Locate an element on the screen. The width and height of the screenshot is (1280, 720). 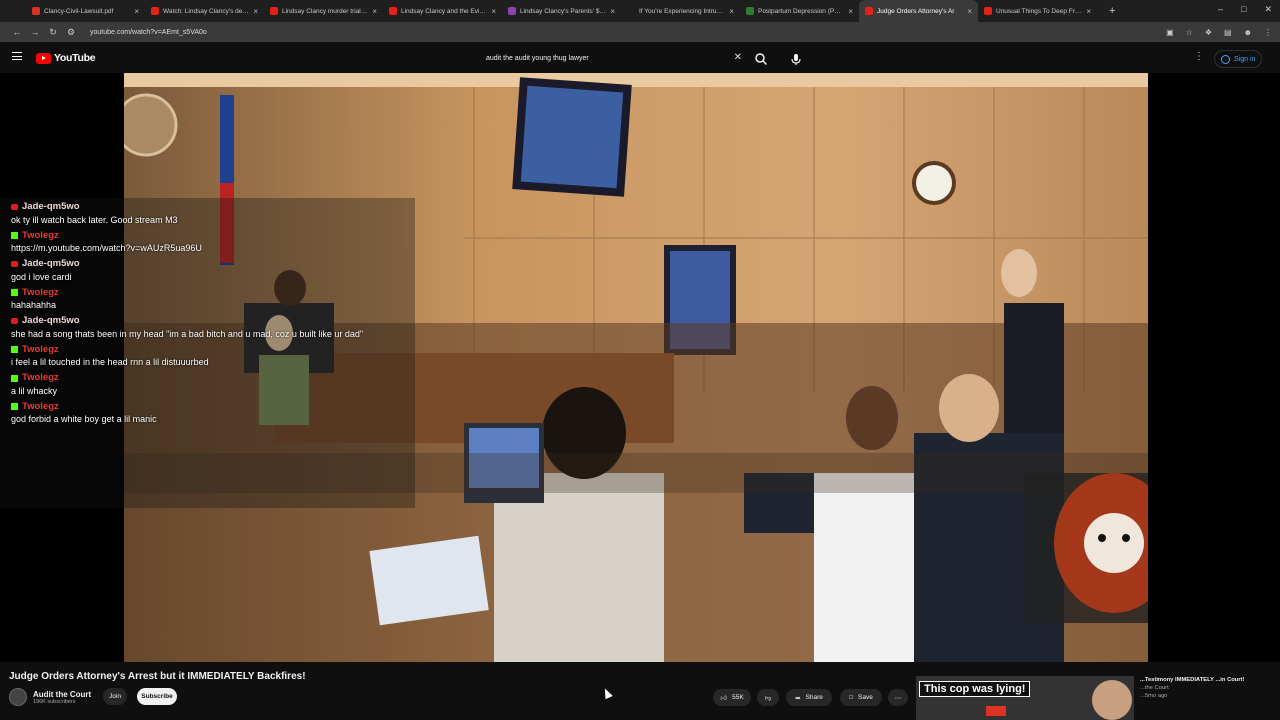
maximize-icon: □ is located at coordinates (1243, 9).